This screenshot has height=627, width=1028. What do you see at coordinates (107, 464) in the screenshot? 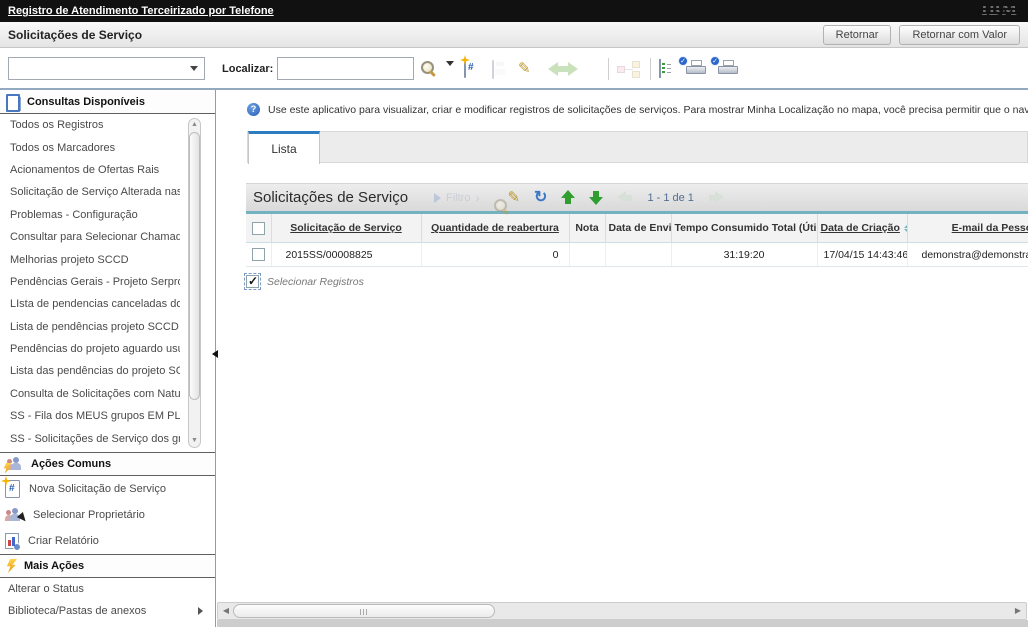
I see `acoes-comuns-header: Ações Comuns` at bounding box center [107, 464].